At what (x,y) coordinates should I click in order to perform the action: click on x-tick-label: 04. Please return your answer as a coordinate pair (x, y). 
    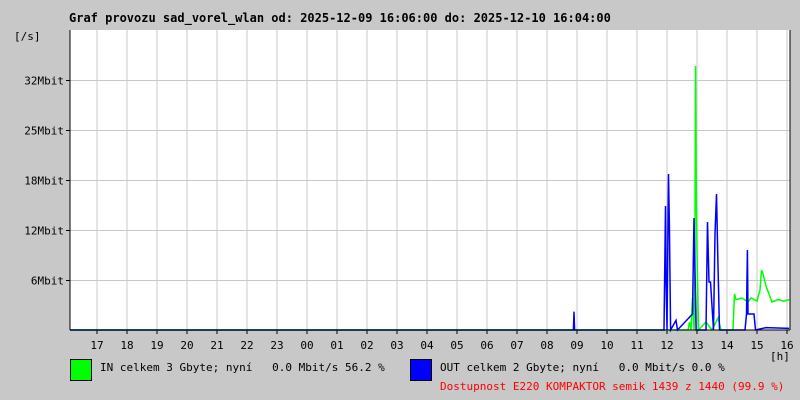
    Looking at the image, I should click on (427, 345).